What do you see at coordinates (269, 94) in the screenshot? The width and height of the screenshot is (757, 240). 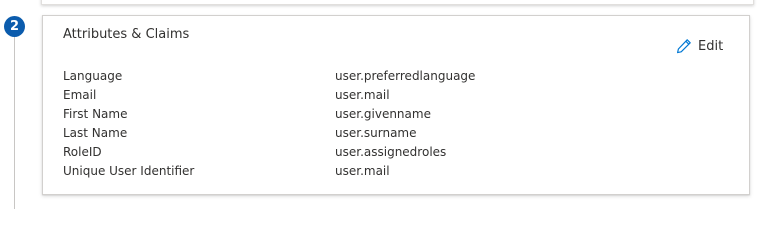 I see `claim-row: Email user.mail` at bounding box center [269, 94].